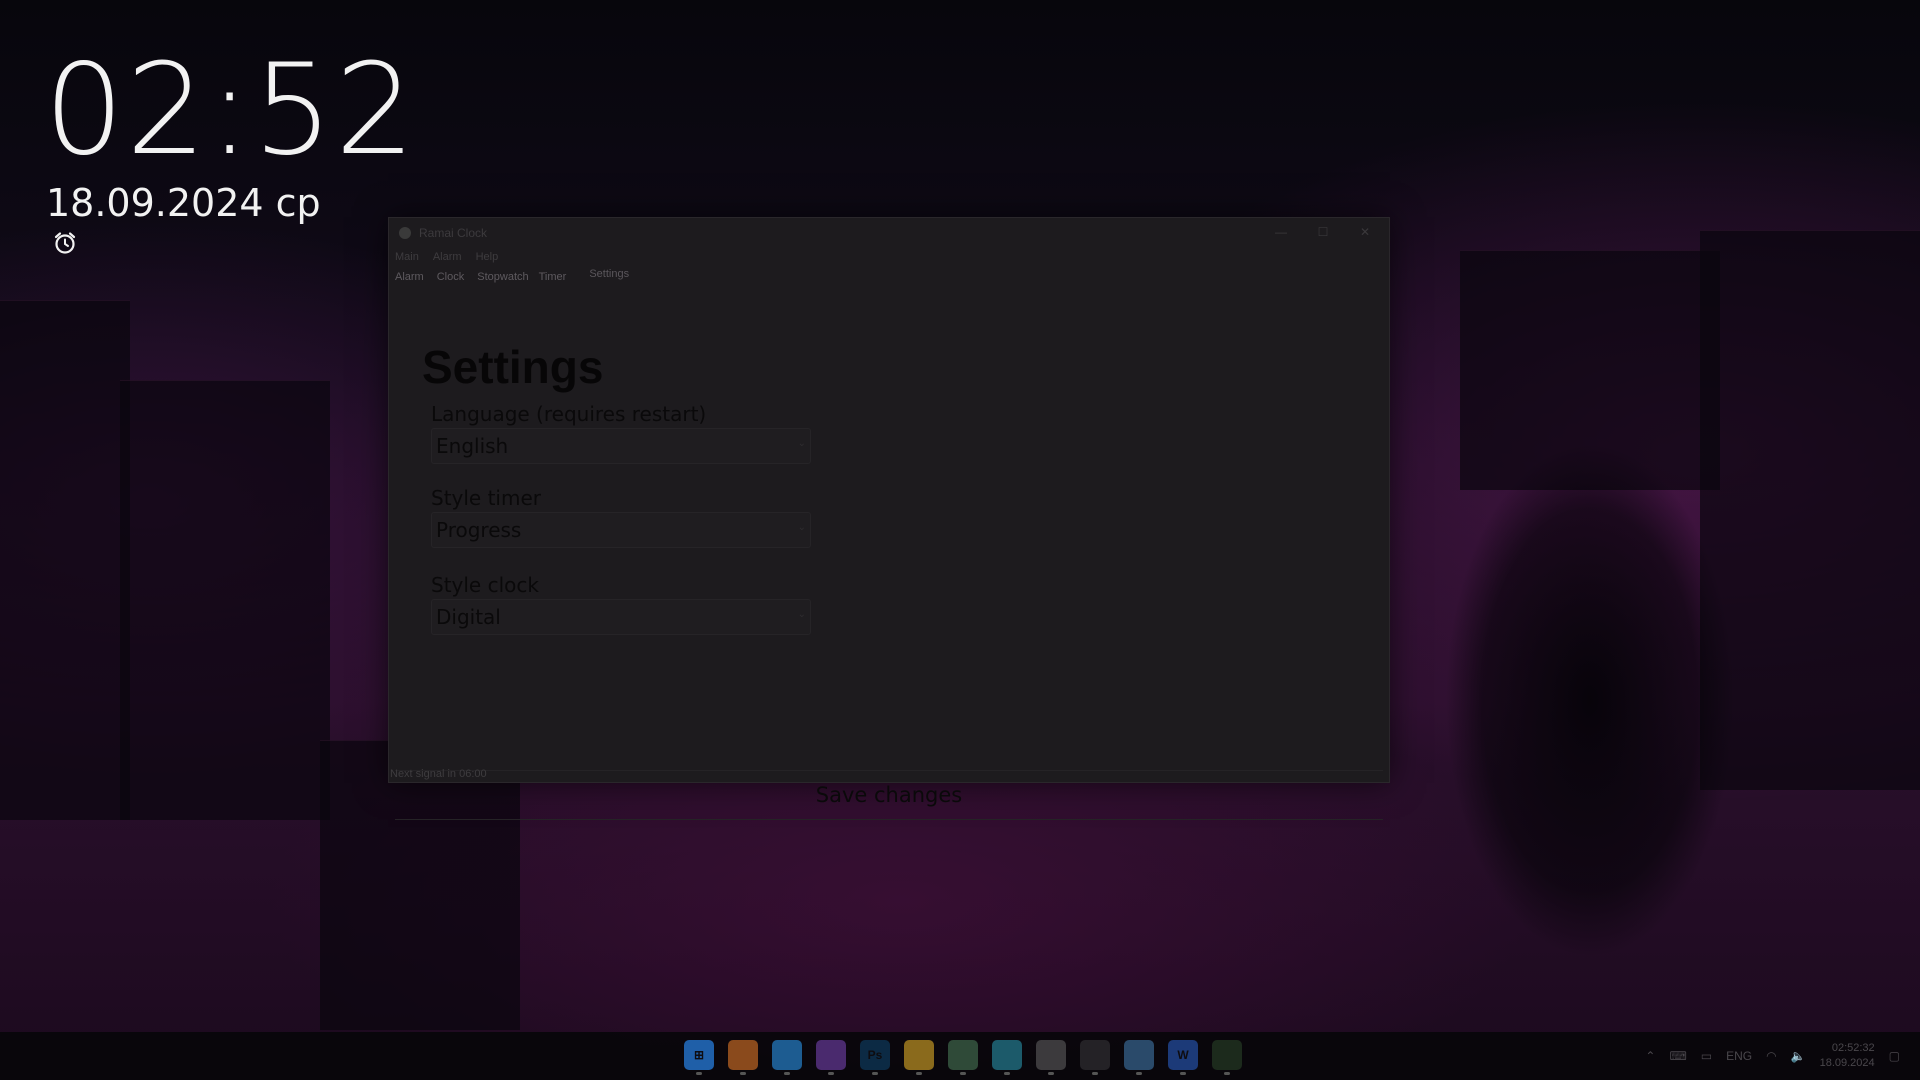 The width and height of the screenshot is (1920, 1080). What do you see at coordinates (1095, 1057) in the screenshot?
I see `clock-app-icon` at bounding box center [1095, 1057].